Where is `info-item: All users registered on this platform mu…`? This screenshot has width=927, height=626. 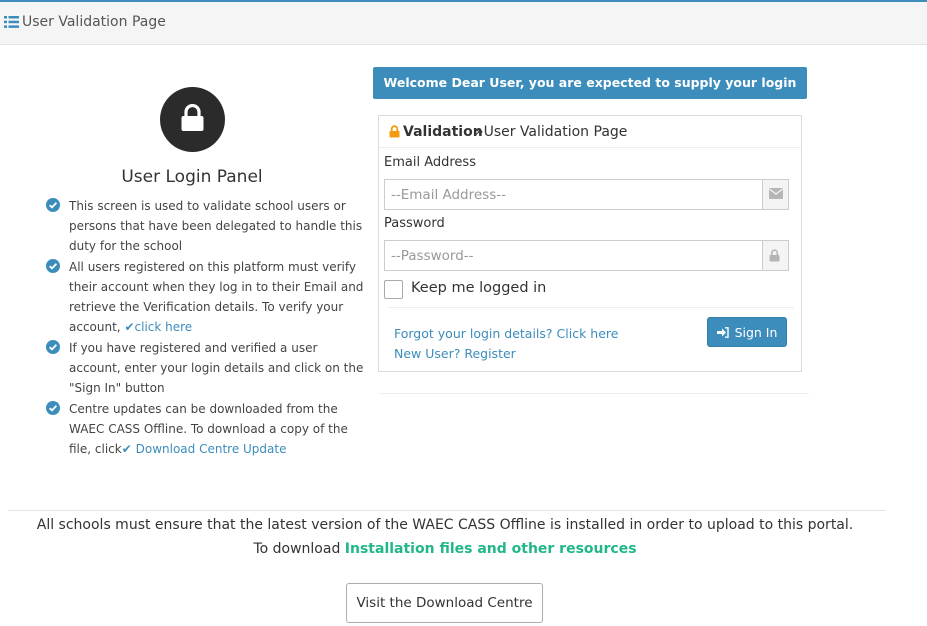 info-item: All users registered on this platform mu… is located at coordinates (206, 297).